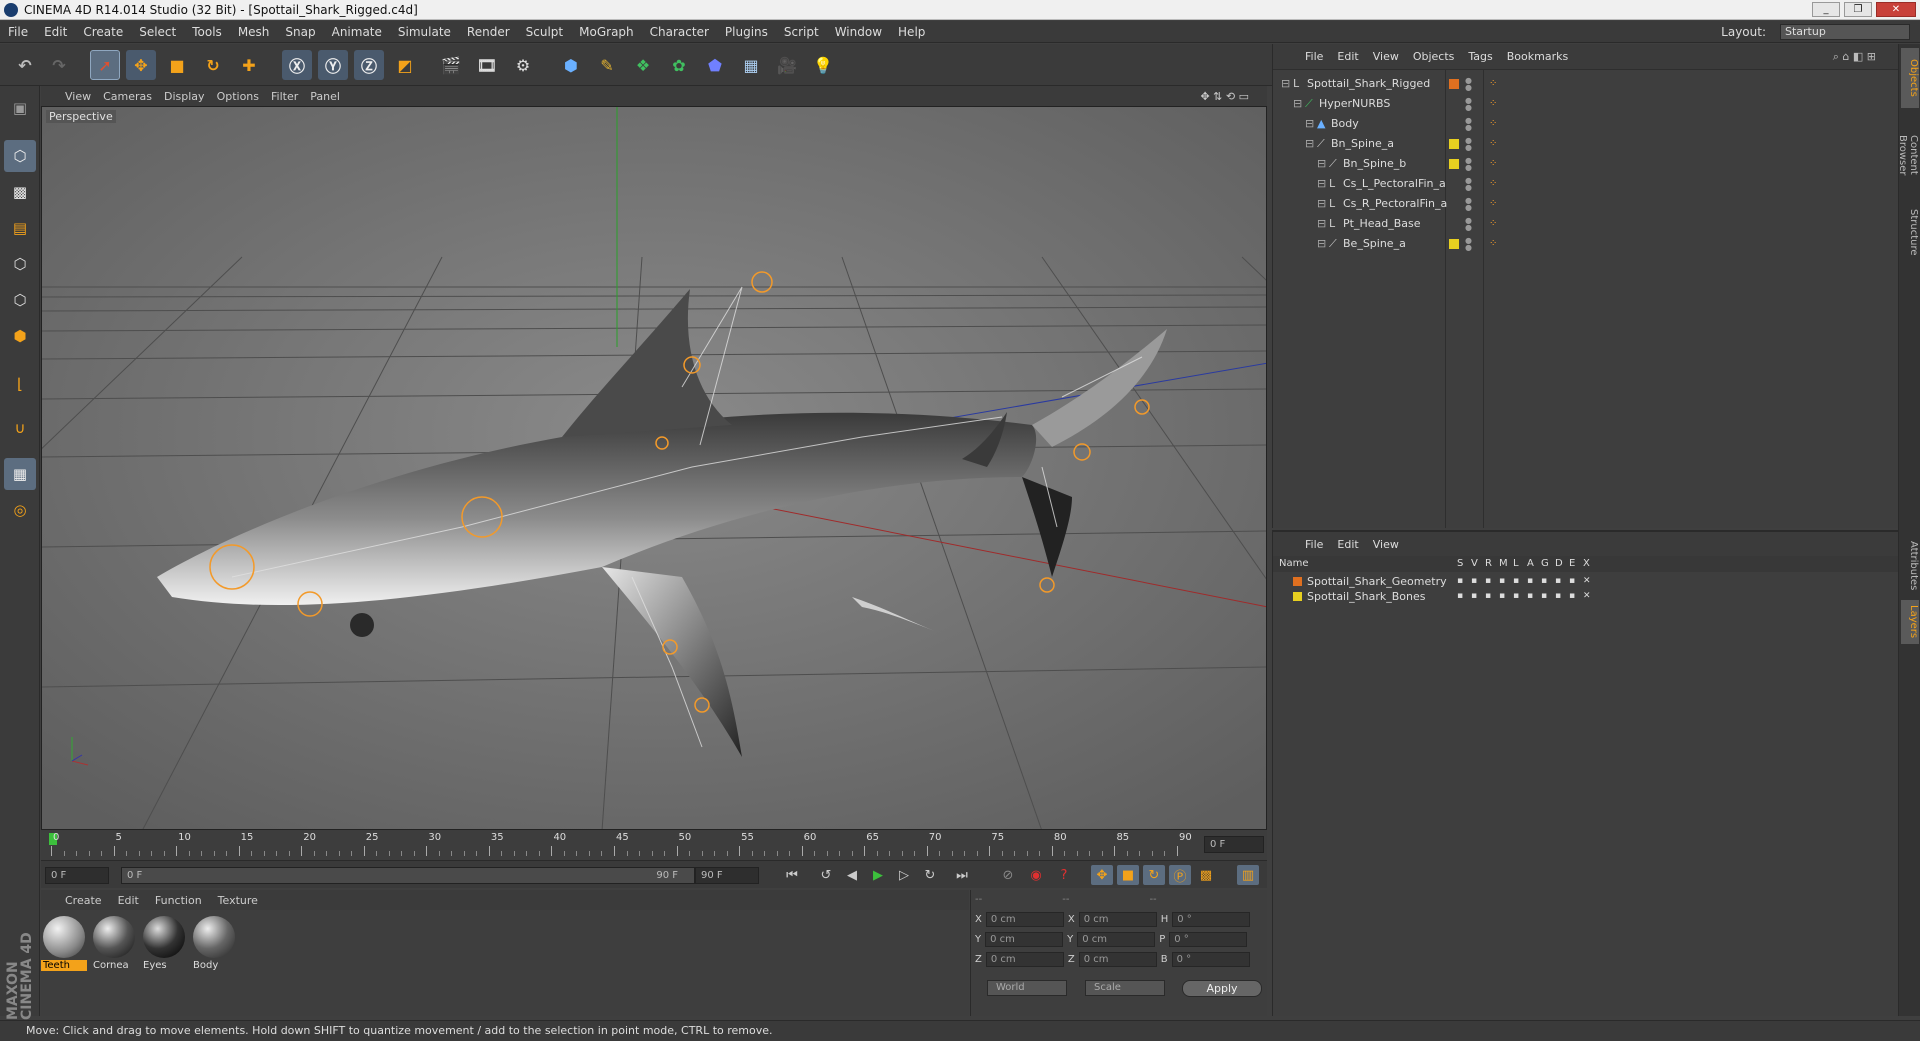 Image resolution: width=1920 pixels, height=1041 pixels. I want to click on select-tool-icon: ➚, so click(105, 65).